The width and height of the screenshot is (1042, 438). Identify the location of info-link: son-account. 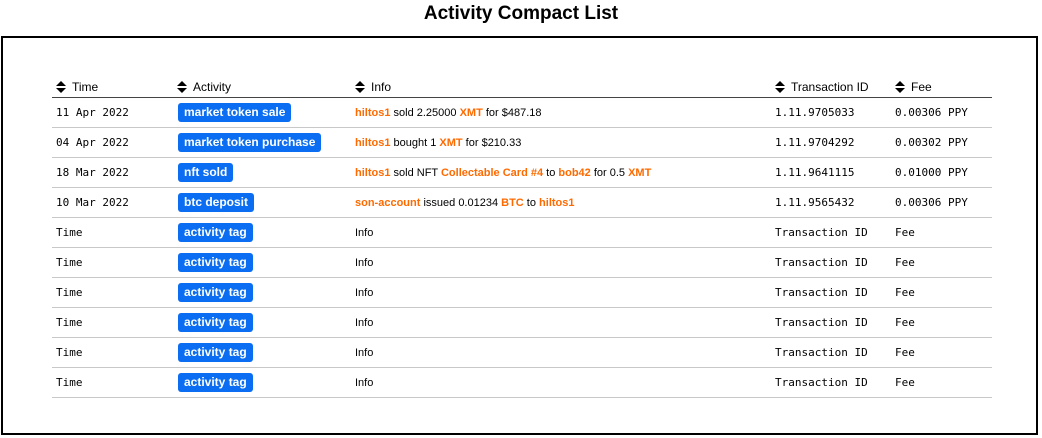
(387, 203).